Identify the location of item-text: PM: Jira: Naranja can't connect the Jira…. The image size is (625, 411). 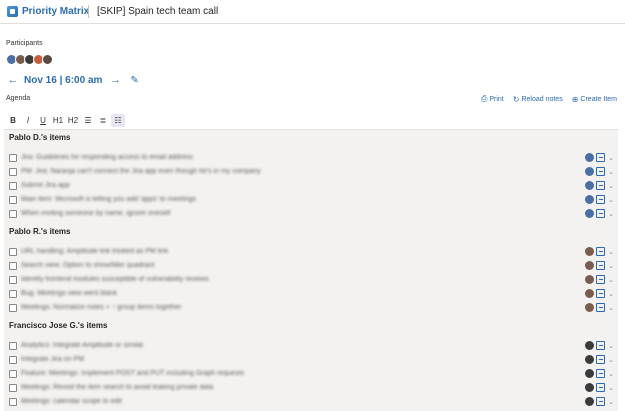
(141, 171).